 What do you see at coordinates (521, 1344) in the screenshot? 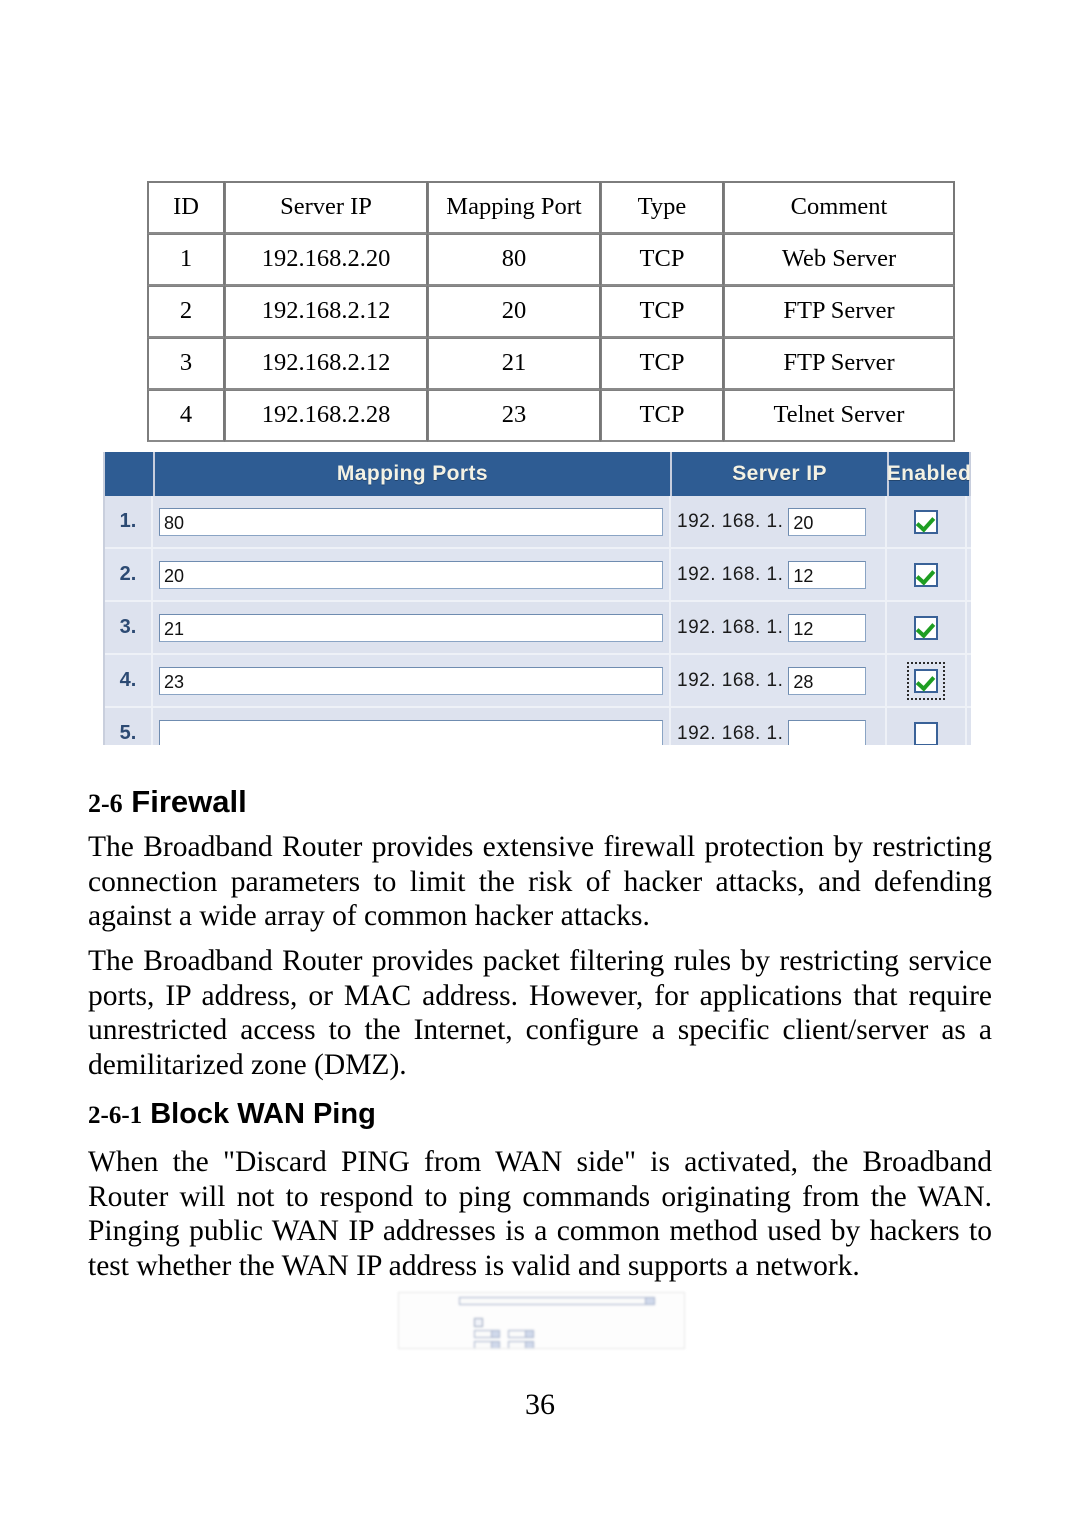
I see `thumbnail-dropdown-d` at bounding box center [521, 1344].